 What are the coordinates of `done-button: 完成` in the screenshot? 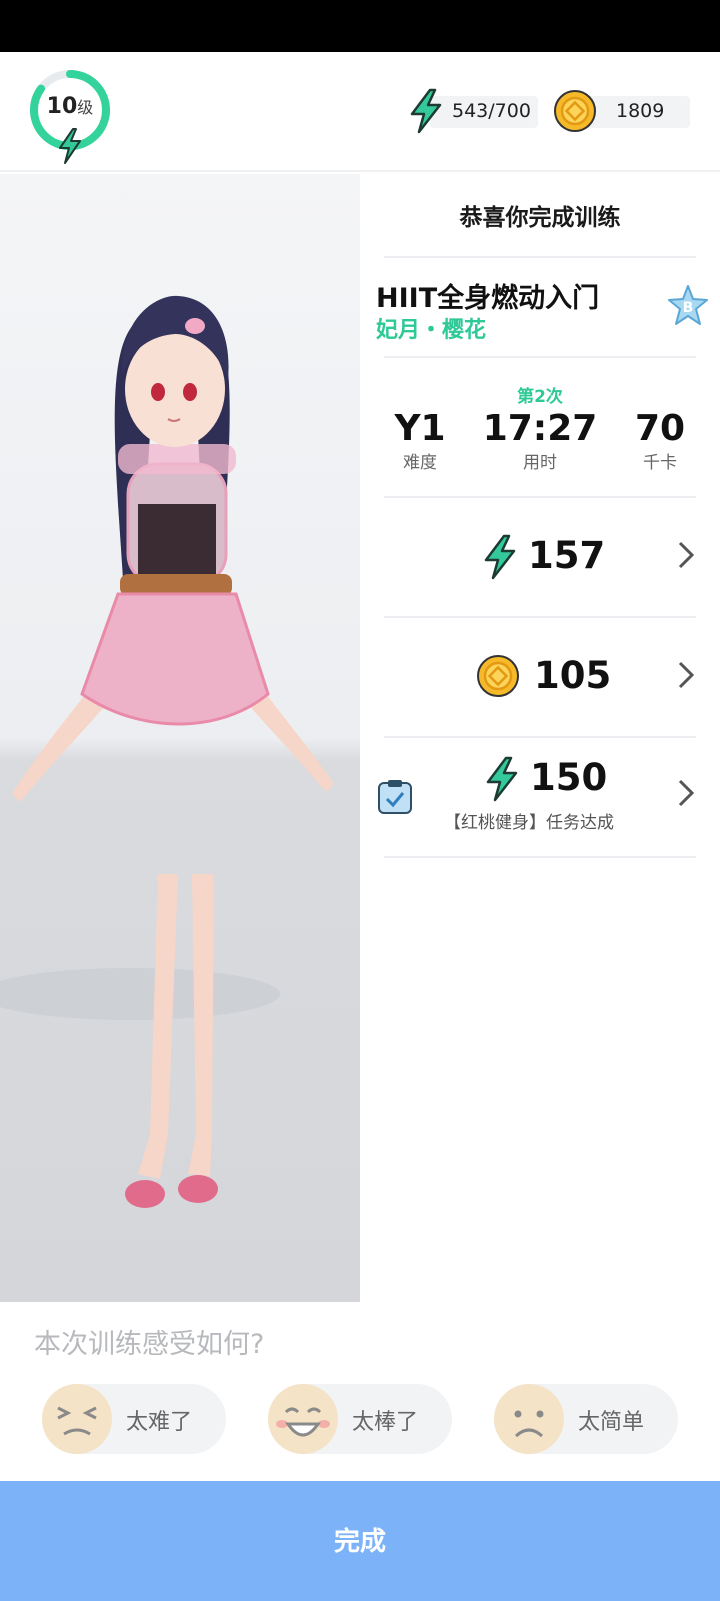 It's located at (360, 1541).